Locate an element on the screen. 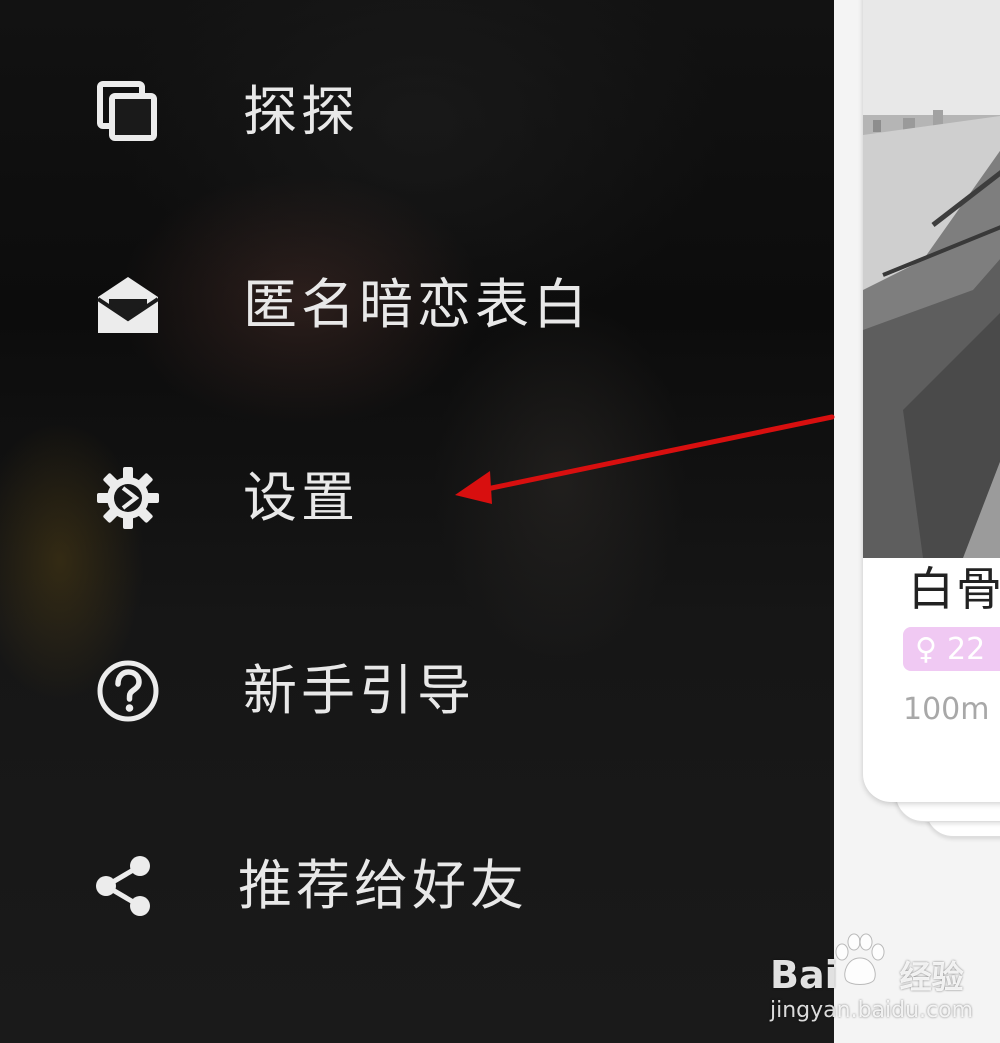 The image size is (1000, 1043). menu-label-recommend-to-friends: 推荐给好友 is located at coordinates (383, 885).